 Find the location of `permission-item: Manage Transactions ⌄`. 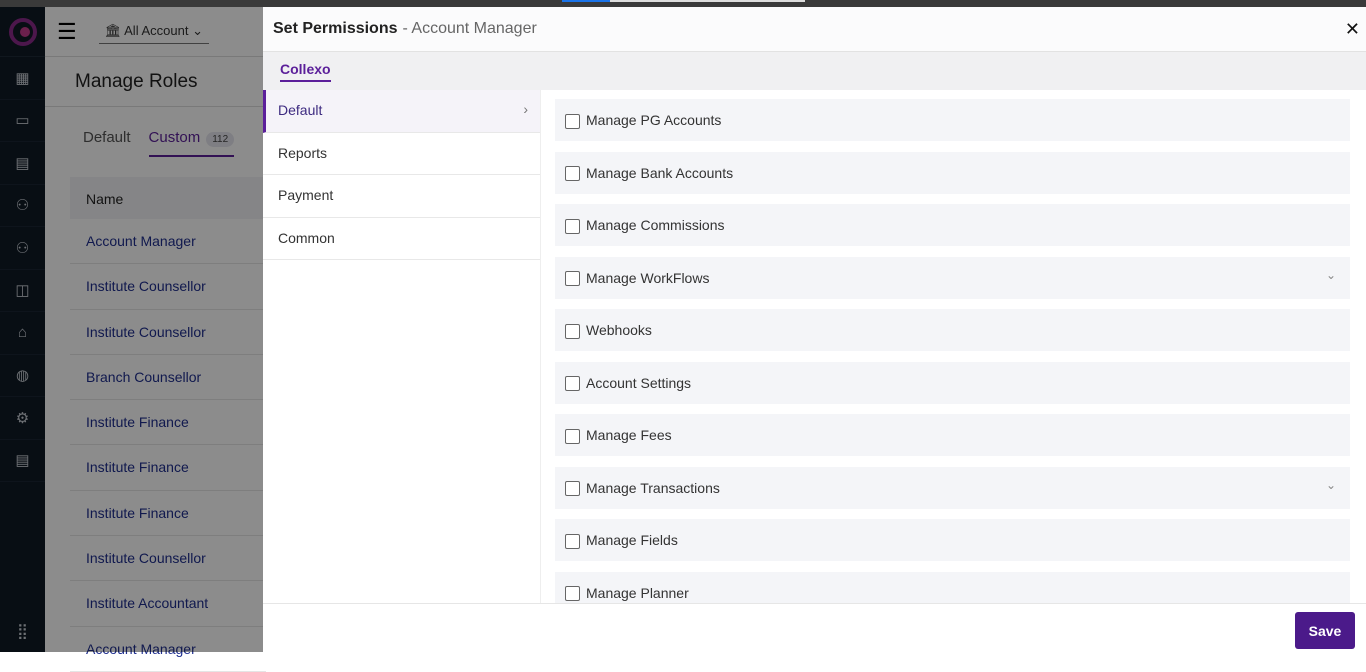

permission-item: Manage Transactions ⌄ is located at coordinates (952, 487).